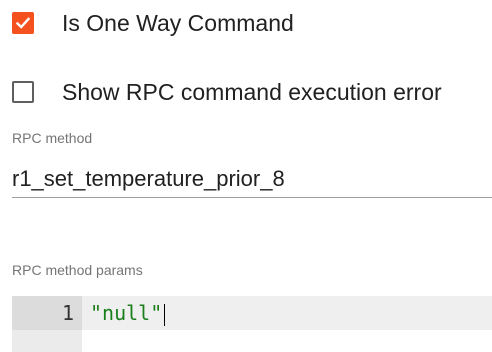  What do you see at coordinates (252, 179) in the screenshot?
I see `rpc-method-input` at bounding box center [252, 179].